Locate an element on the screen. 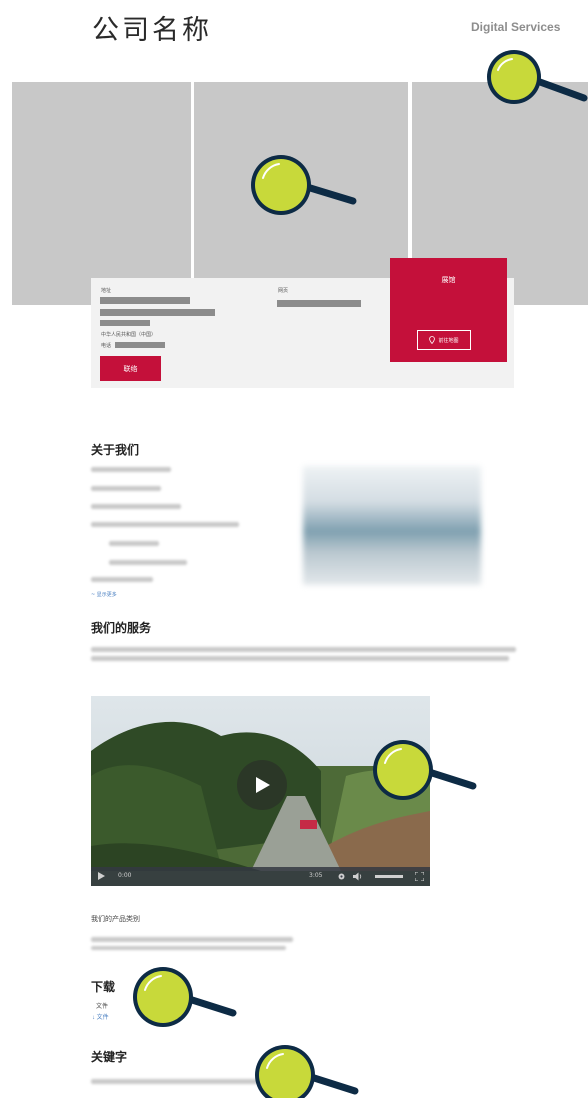 The height and width of the screenshot is (1098, 588). downloads-title: 下载 is located at coordinates (103, 987).